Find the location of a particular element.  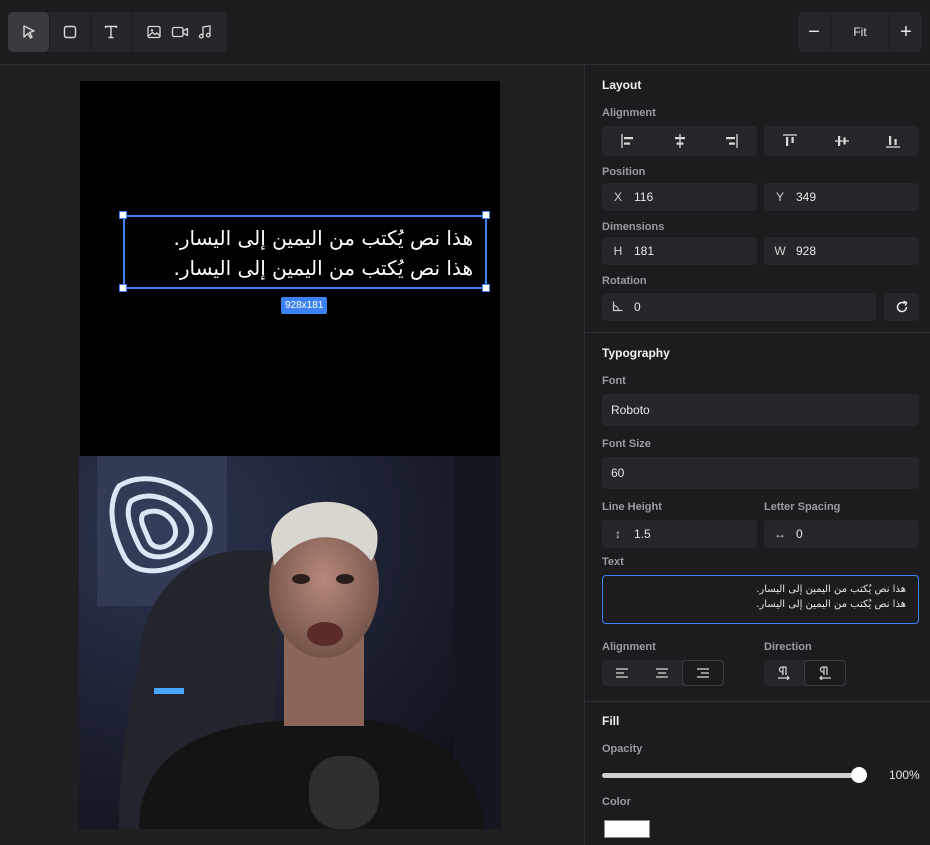

image-tool-button is located at coordinates (154, 32).